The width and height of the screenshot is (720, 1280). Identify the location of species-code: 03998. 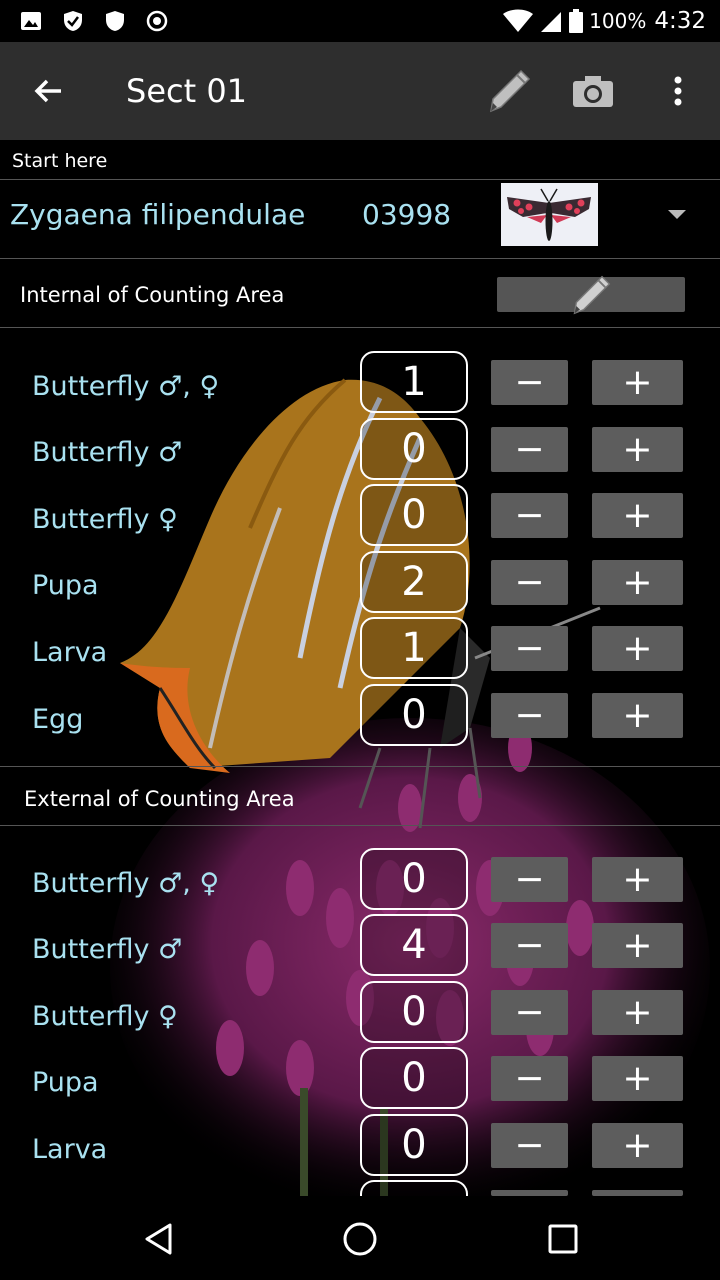
(407, 214).